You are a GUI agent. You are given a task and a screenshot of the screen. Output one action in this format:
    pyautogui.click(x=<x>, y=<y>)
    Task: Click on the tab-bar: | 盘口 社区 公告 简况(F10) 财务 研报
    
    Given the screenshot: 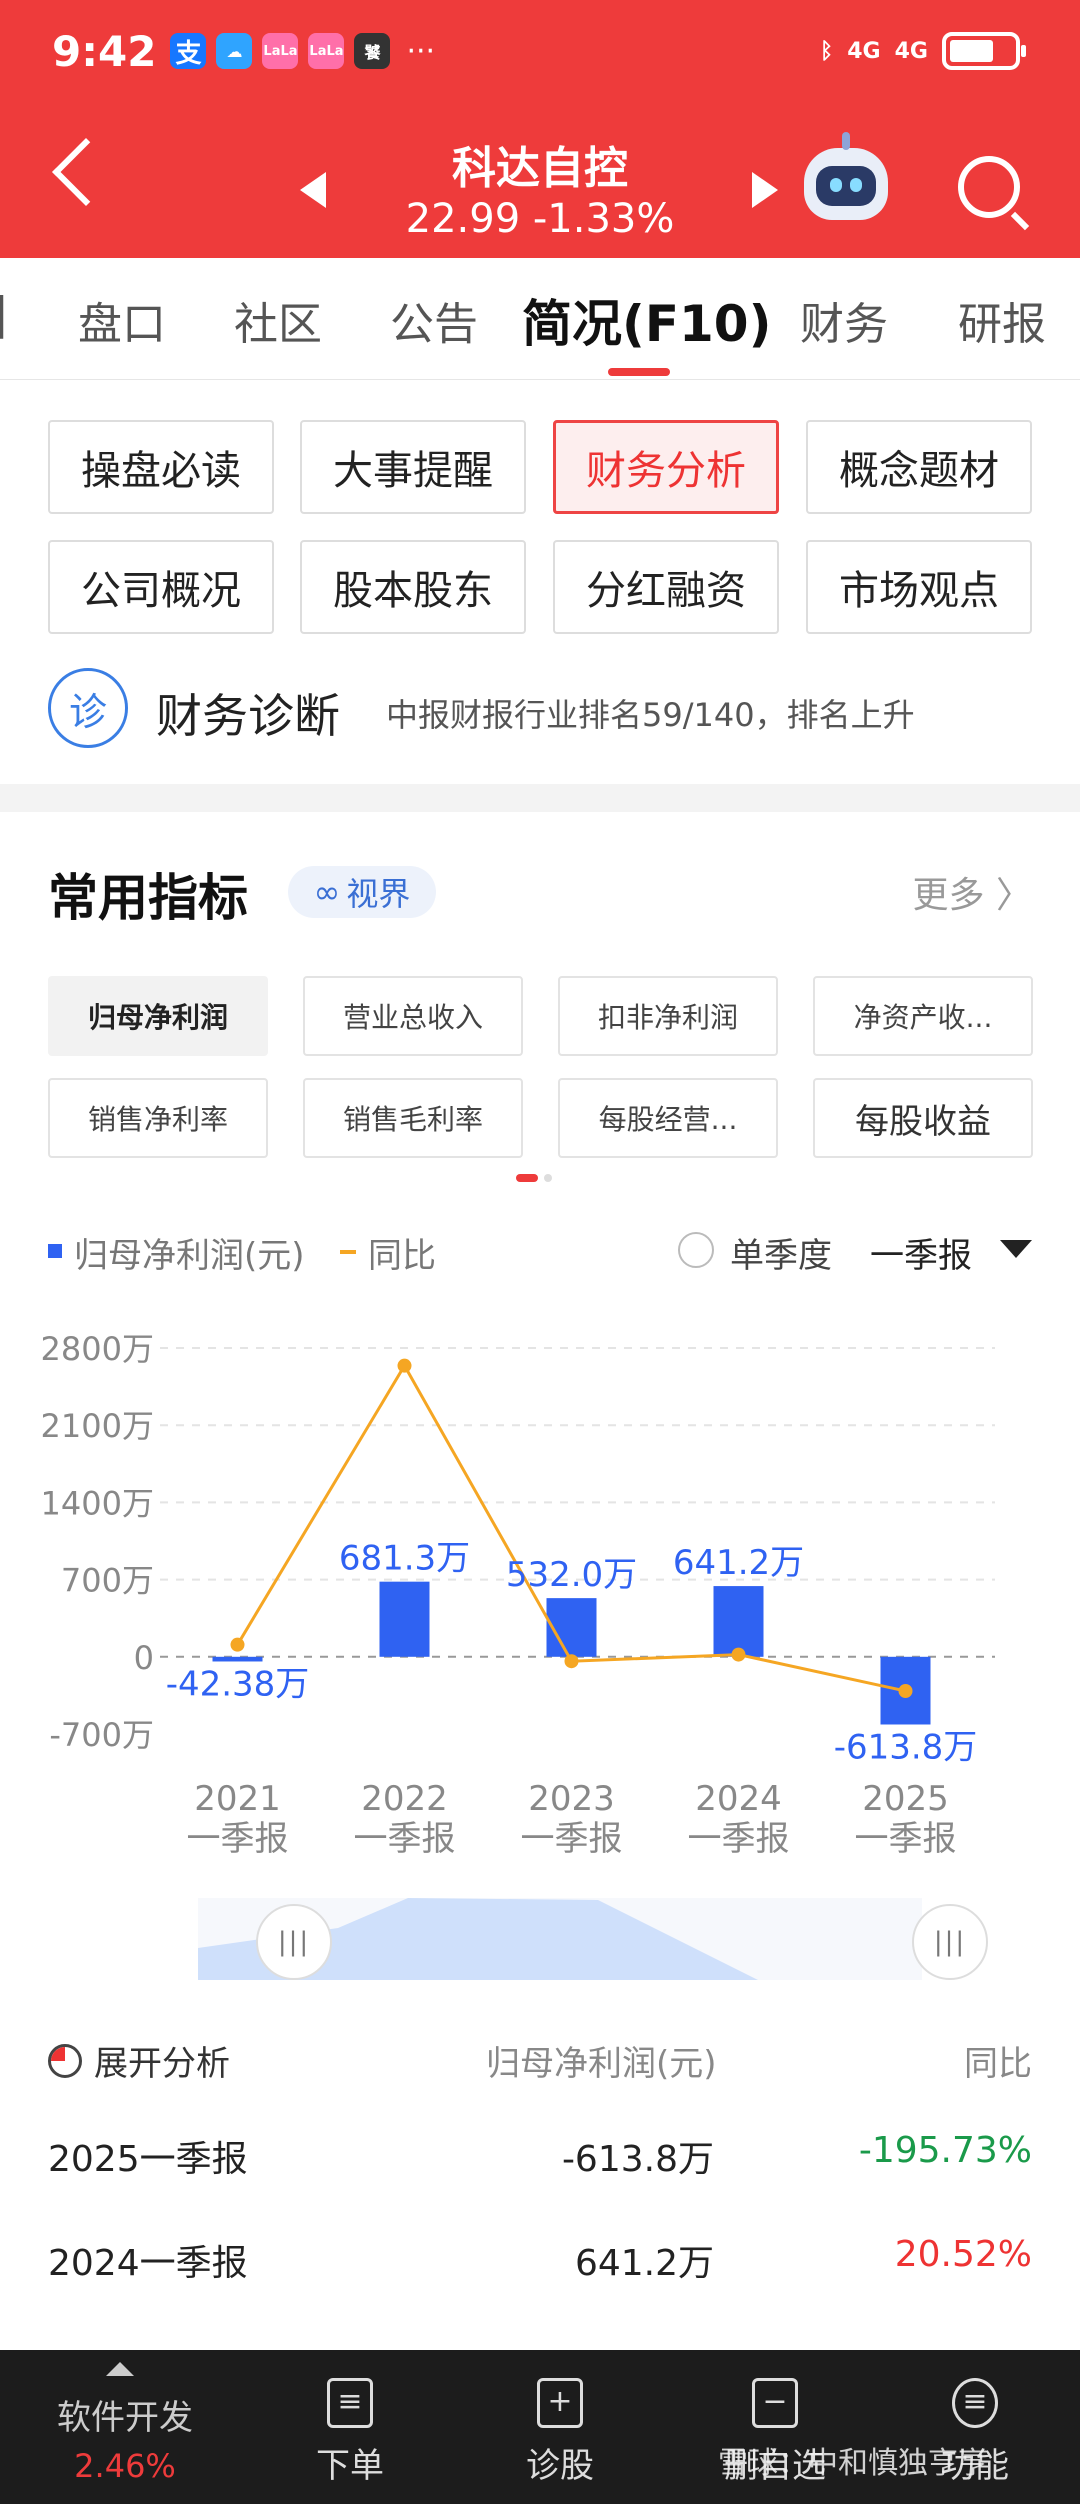 What is the action you would take?
    pyautogui.click(x=540, y=319)
    